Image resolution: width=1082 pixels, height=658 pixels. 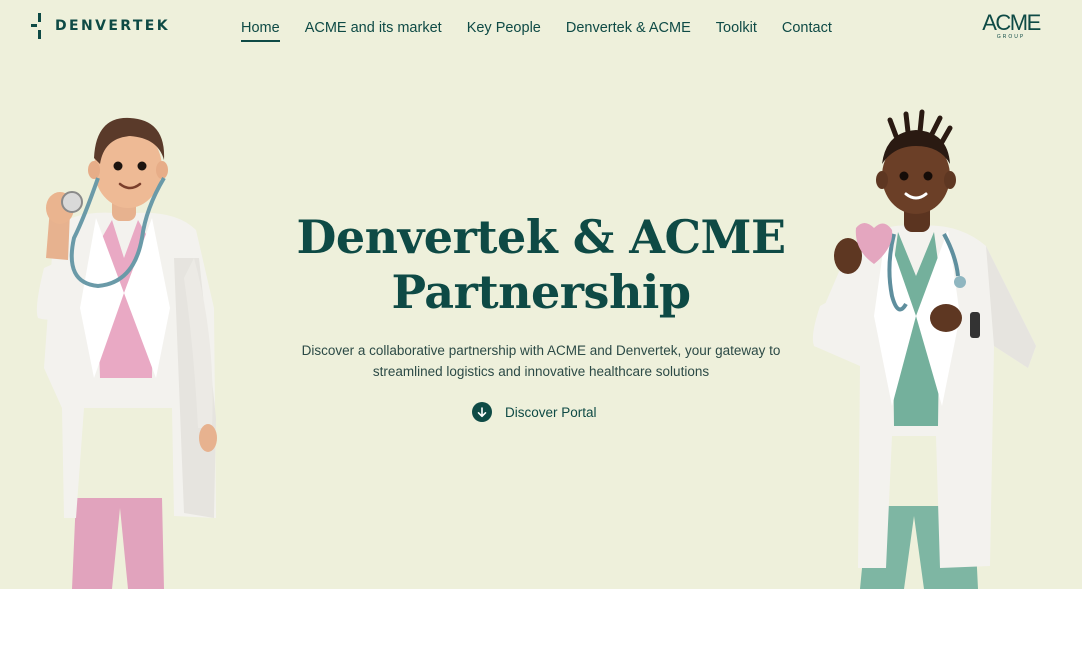 What do you see at coordinates (482, 412) in the screenshot?
I see `arrow-down-circle-icon` at bounding box center [482, 412].